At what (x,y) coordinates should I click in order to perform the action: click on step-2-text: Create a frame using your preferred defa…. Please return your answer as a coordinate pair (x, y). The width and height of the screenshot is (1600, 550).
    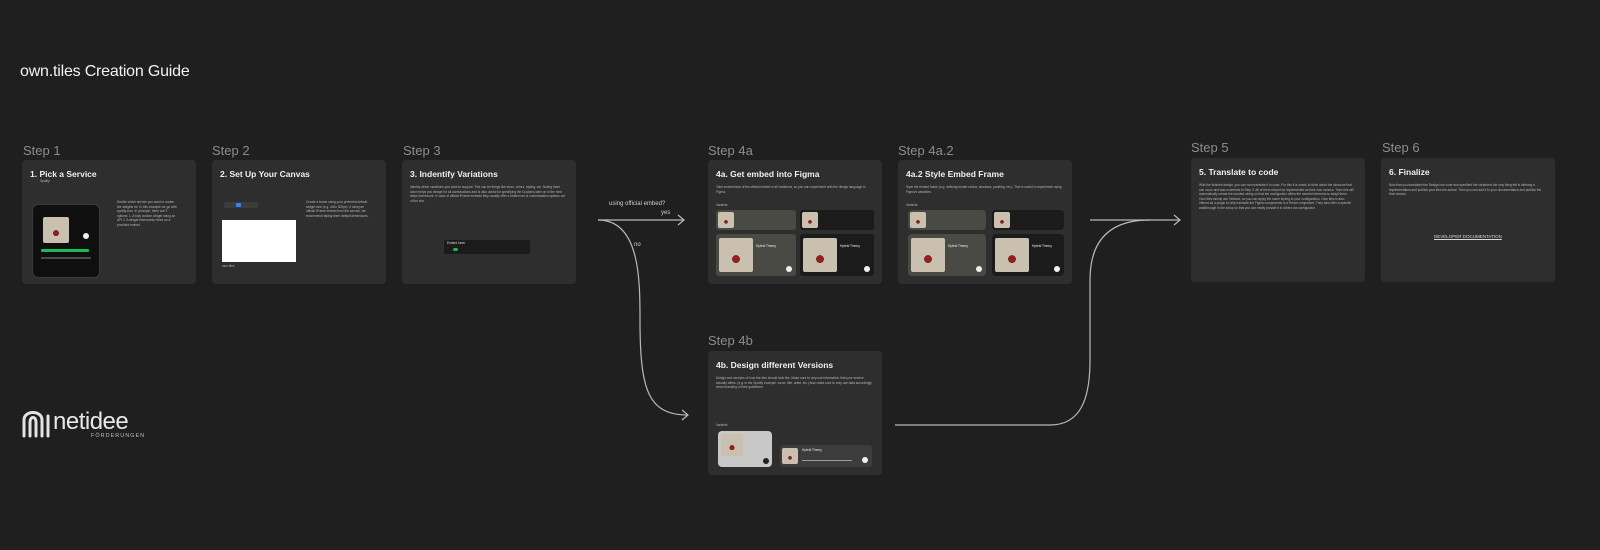
    Looking at the image, I should click on (337, 209).